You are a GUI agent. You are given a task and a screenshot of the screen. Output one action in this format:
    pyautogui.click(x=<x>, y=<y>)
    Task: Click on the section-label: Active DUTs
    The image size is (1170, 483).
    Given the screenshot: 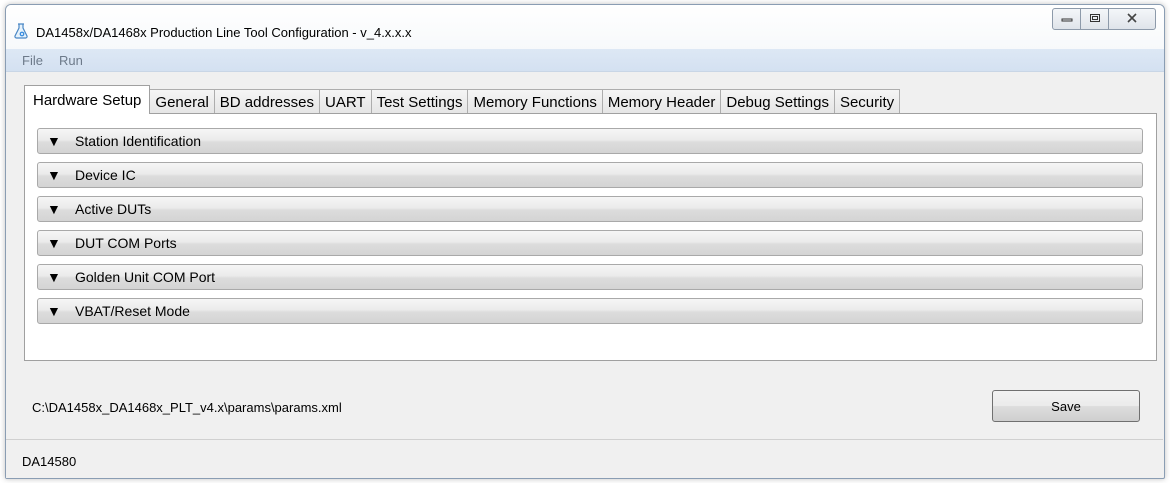 What is the action you would take?
    pyautogui.click(x=113, y=209)
    